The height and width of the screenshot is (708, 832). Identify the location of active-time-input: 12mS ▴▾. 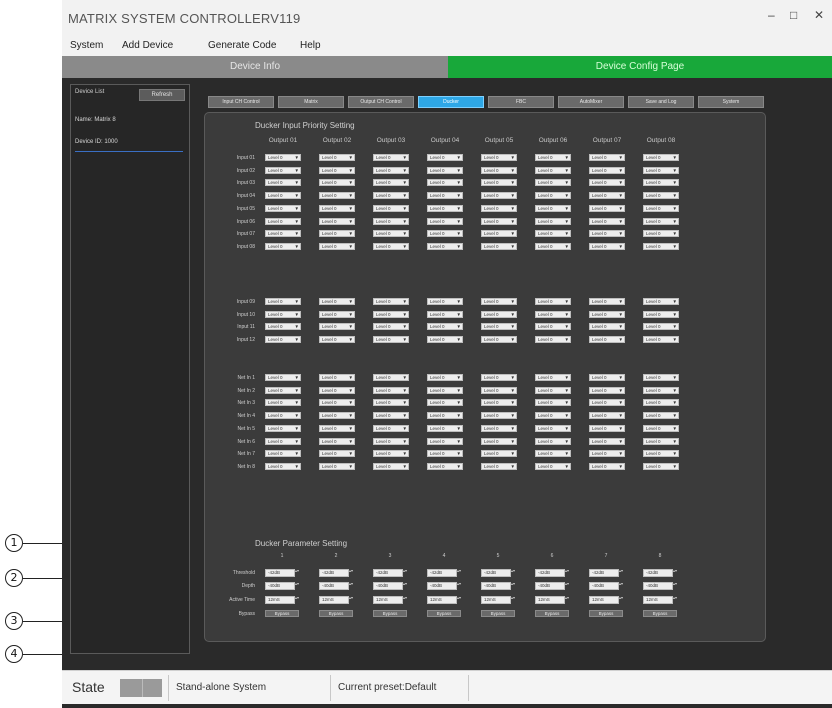
(498, 600).